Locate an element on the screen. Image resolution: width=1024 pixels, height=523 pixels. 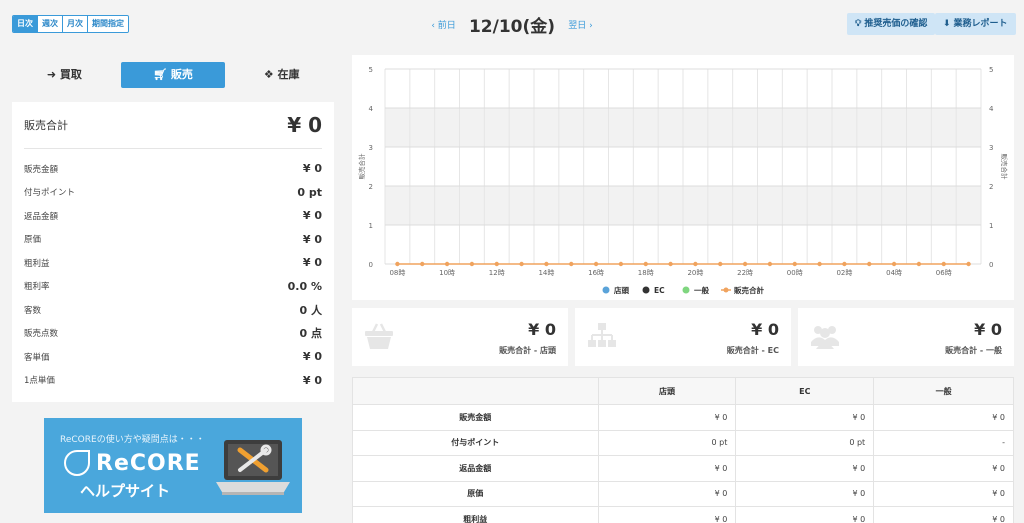
users-icon is located at coordinates (825, 337).